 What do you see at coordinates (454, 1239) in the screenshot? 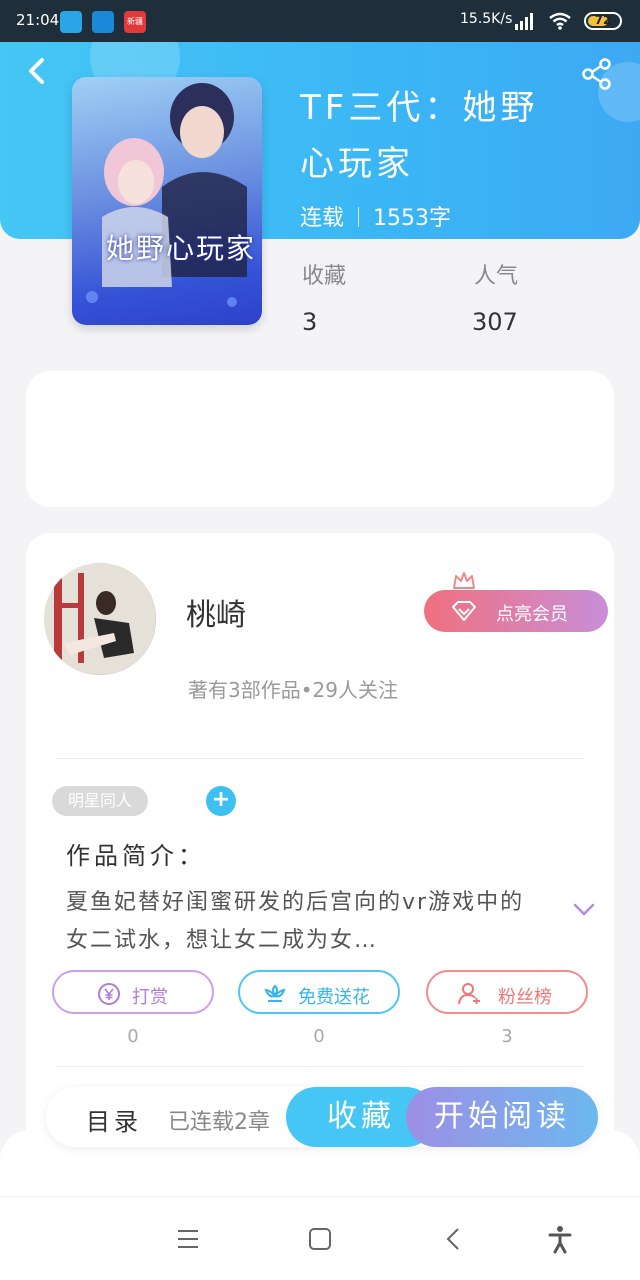
I see `back-nav-icon` at bounding box center [454, 1239].